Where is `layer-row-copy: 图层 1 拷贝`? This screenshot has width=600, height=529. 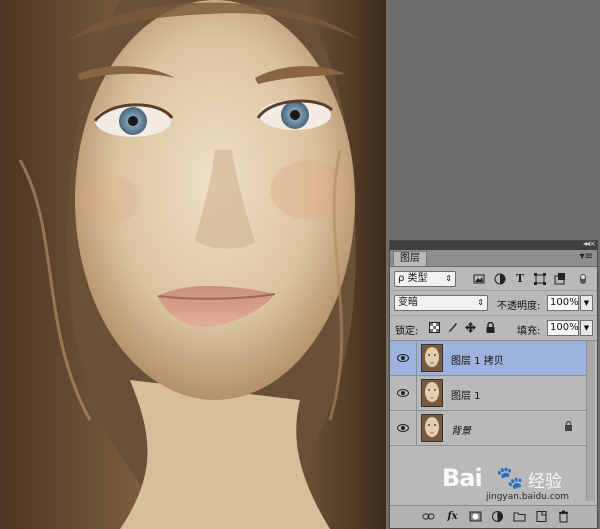 layer-row-copy: 图层 1 拷贝 is located at coordinates (488, 358).